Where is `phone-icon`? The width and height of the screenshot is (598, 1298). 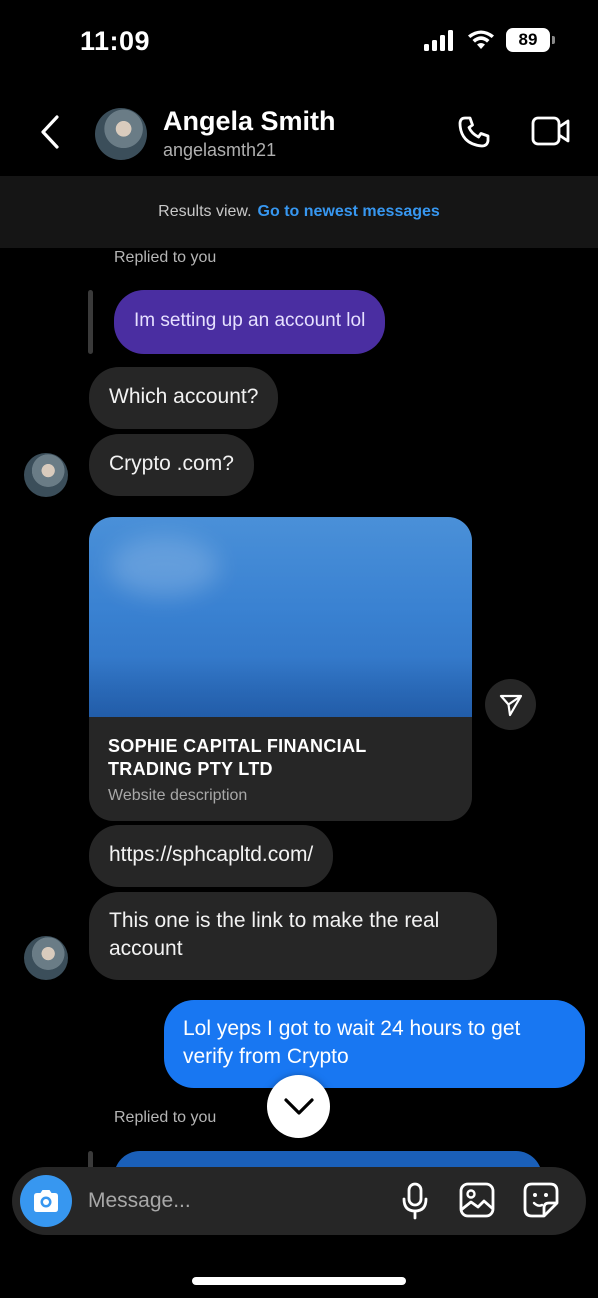 phone-icon is located at coordinates (474, 132).